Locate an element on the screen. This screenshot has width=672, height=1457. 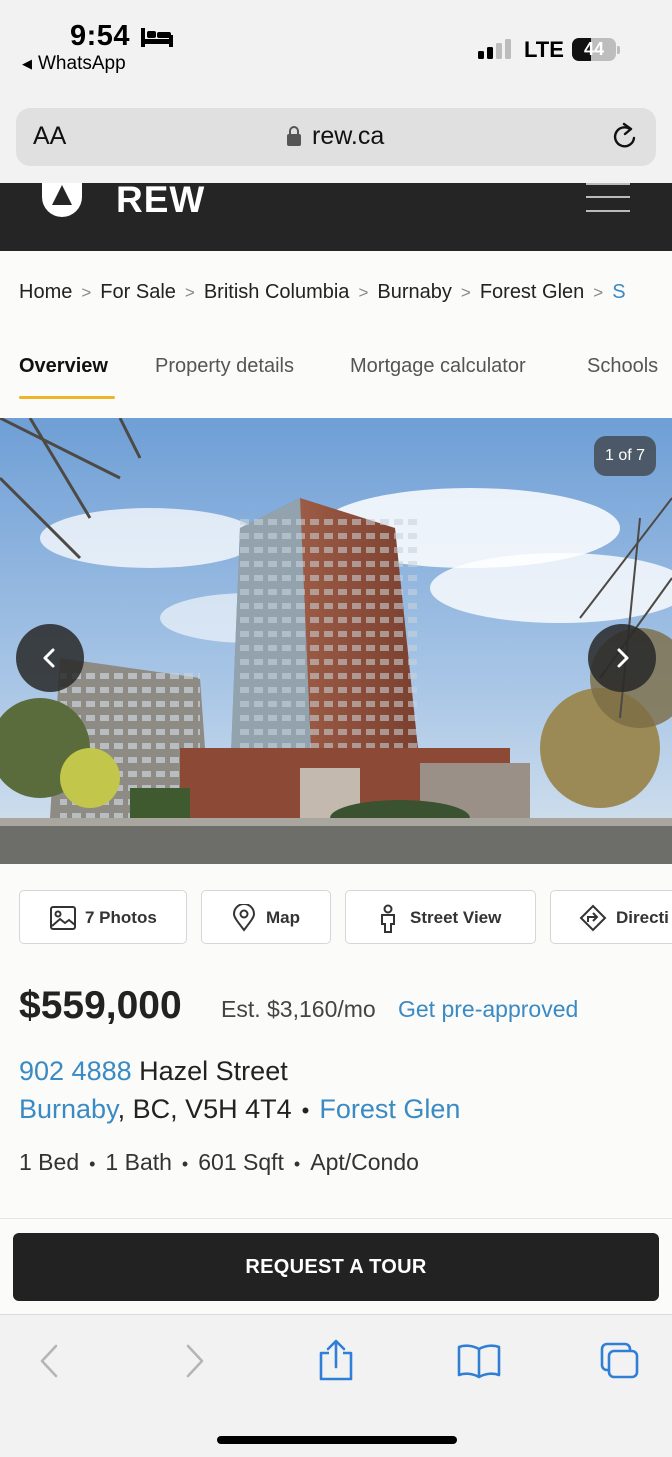
status-bar: 9:54 ◀ WhatsApp LTE 44 is located at coordinates (336, 46).